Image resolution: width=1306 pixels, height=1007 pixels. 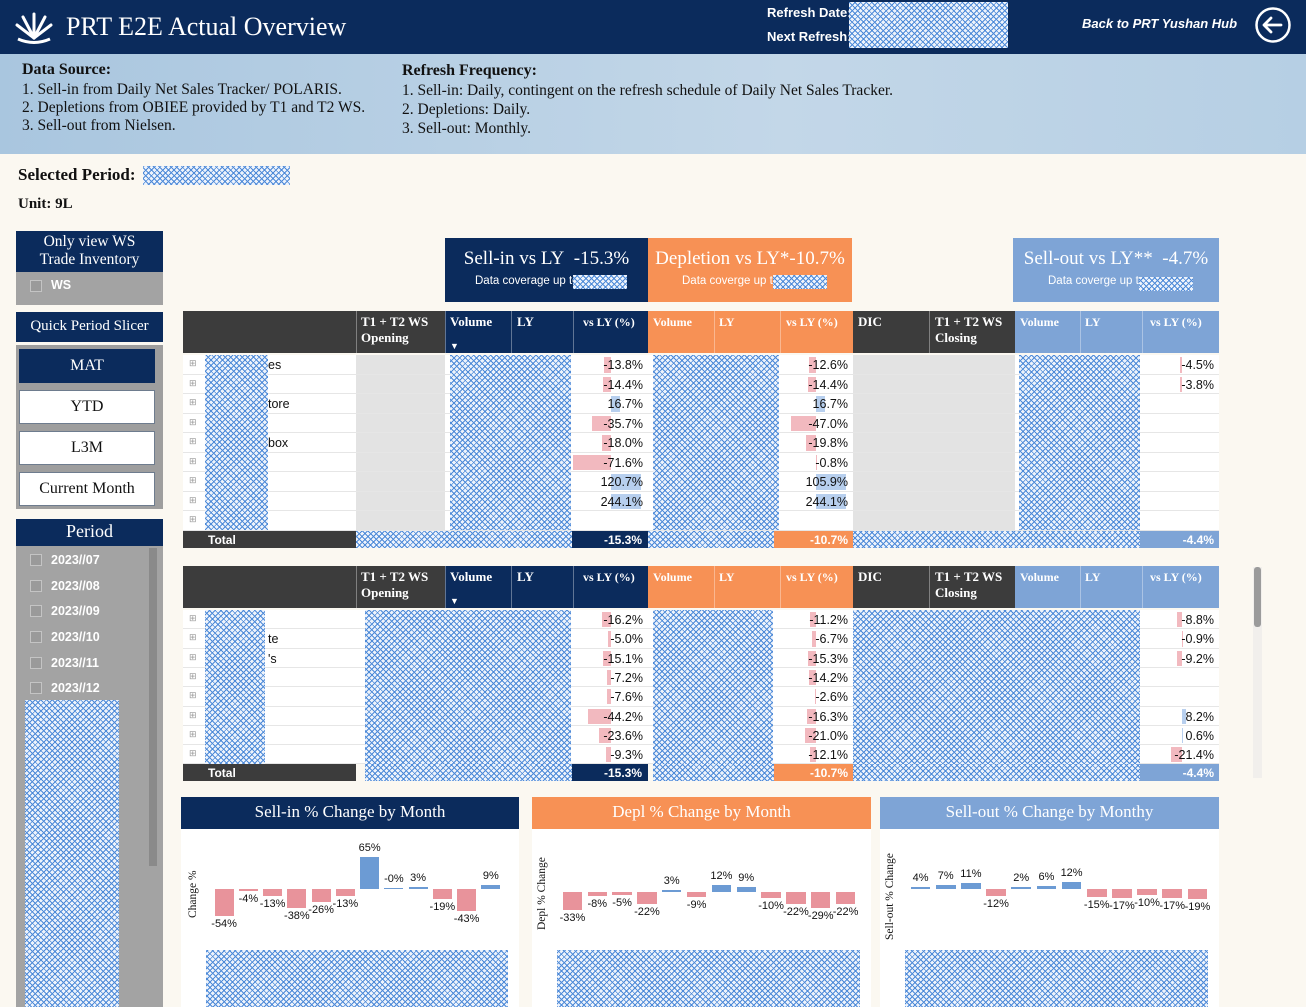 What do you see at coordinates (345, 903) in the screenshot?
I see `chart-data-label: -13%` at bounding box center [345, 903].